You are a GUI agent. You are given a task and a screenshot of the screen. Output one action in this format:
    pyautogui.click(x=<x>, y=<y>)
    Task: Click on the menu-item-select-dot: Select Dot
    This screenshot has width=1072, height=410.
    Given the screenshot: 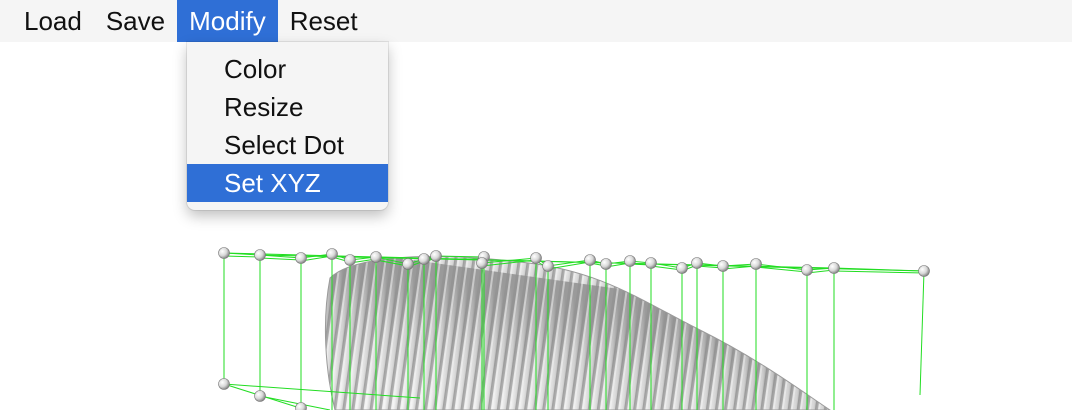 What is the action you would take?
    pyautogui.click(x=287, y=145)
    